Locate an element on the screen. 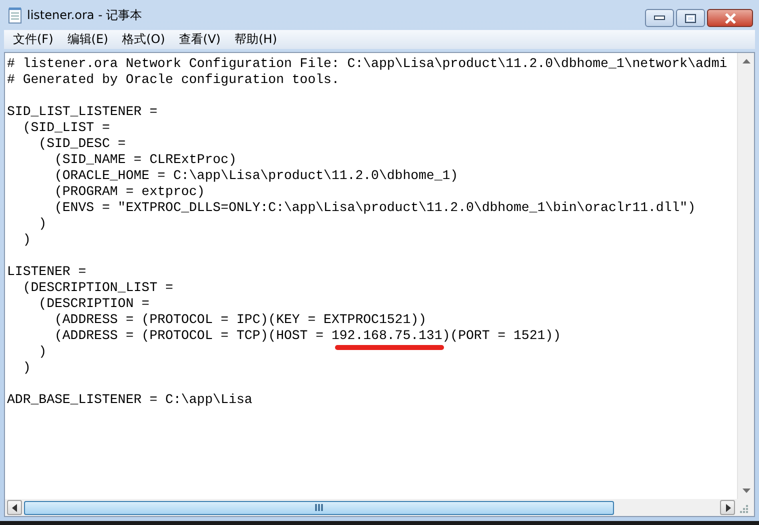 The height and width of the screenshot is (525, 759). right-arrow-icon is located at coordinates (728, 508).